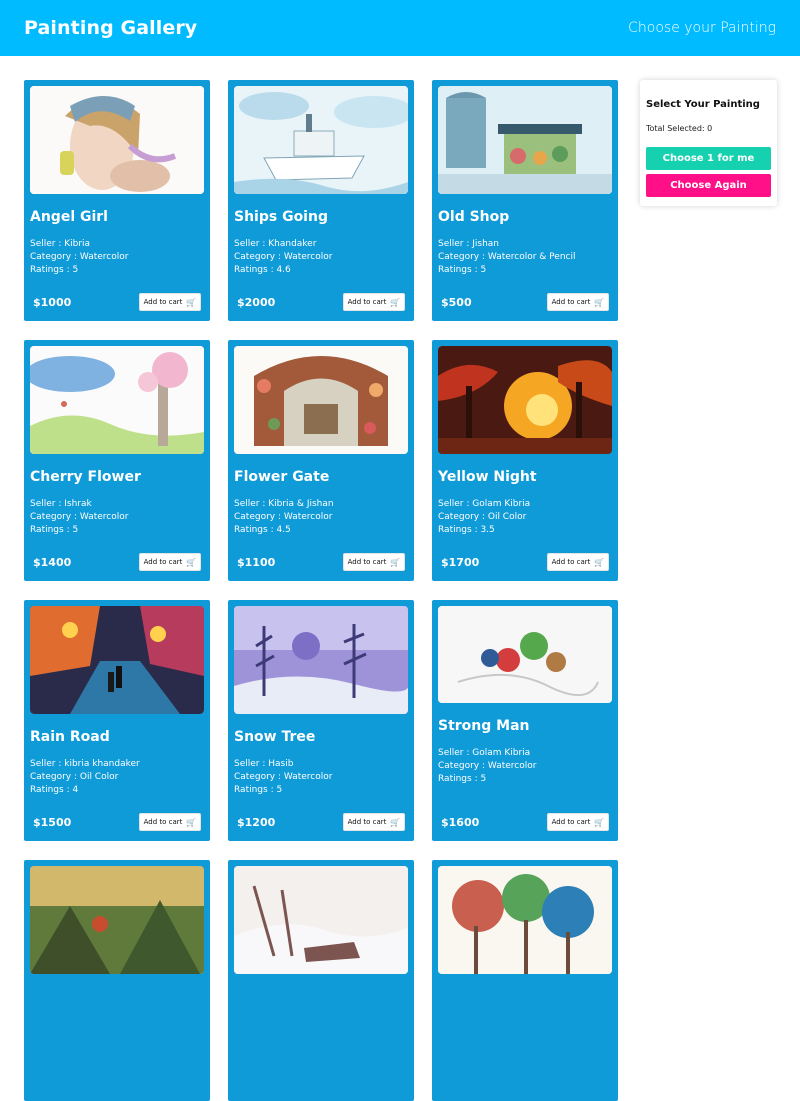  I want to click on seller-text: Seller : Ishrak, so click(61, 504).